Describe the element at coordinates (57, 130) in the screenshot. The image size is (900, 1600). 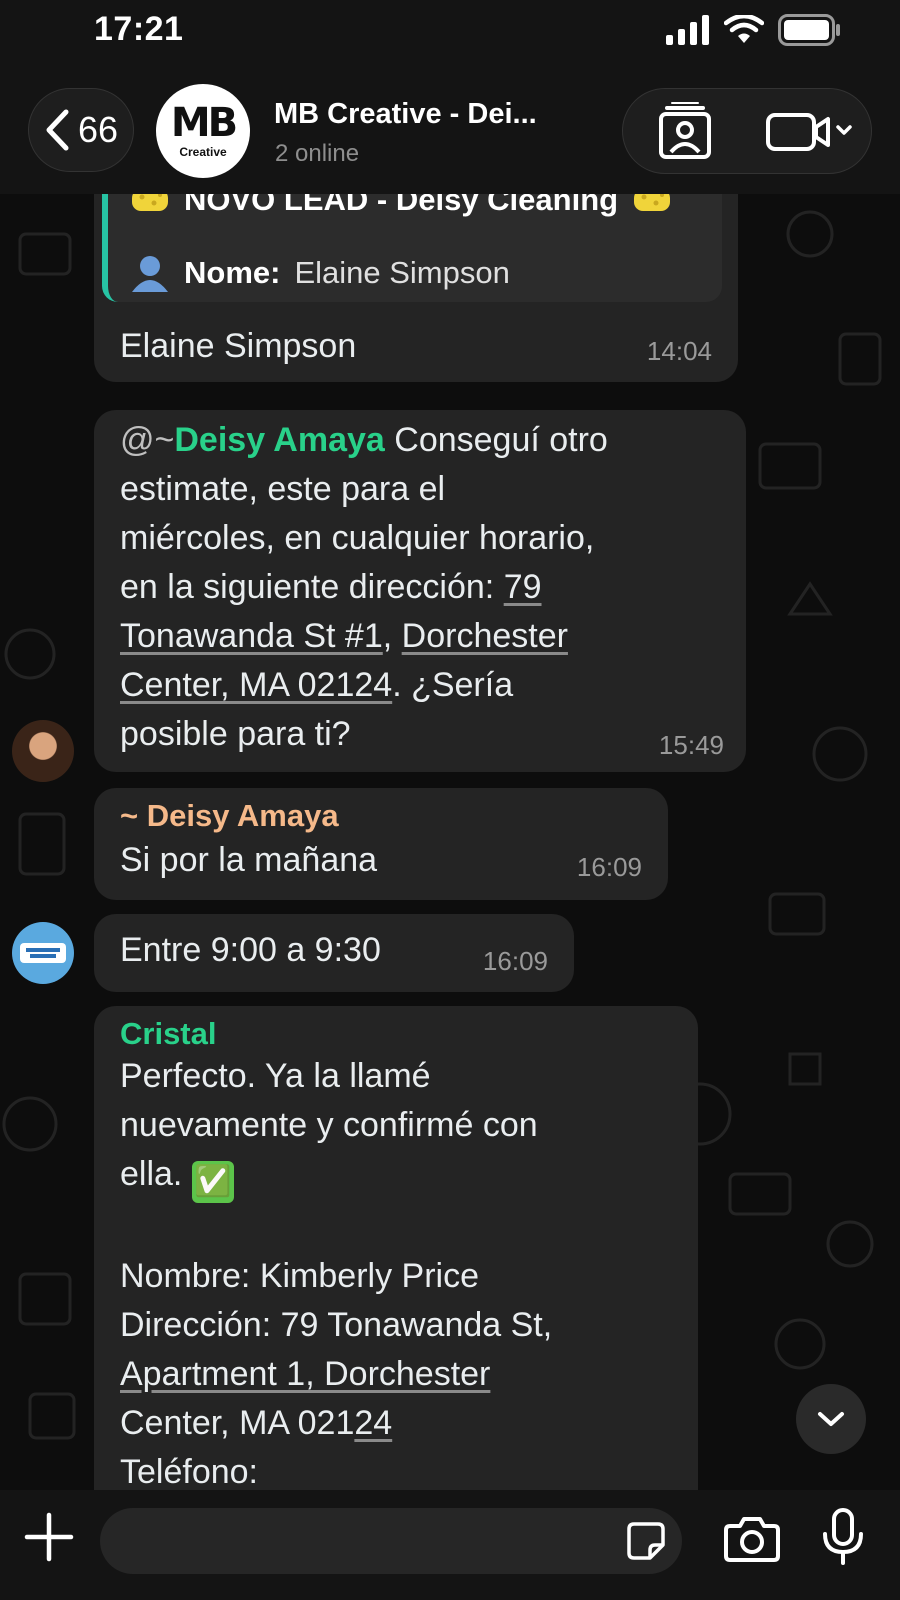
I see `back-chevron-icon` at that location.